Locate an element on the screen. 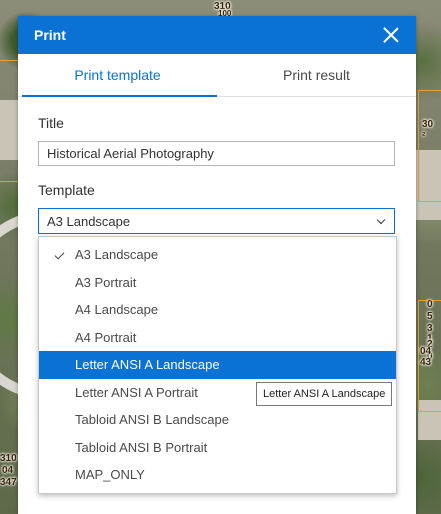 This screenshot has height=514, width=441. title-input is located at coordinates (216, 153).